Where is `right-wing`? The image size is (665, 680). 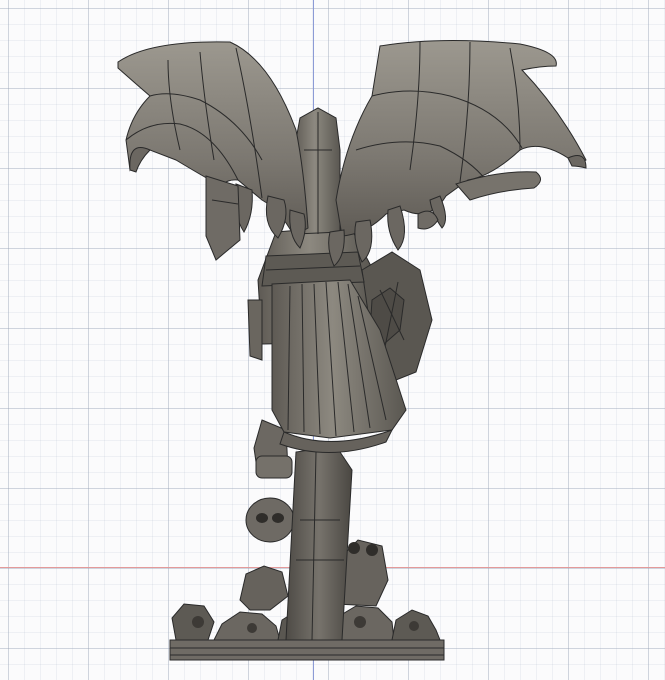 right-wing is located at coordinates (457, 153).